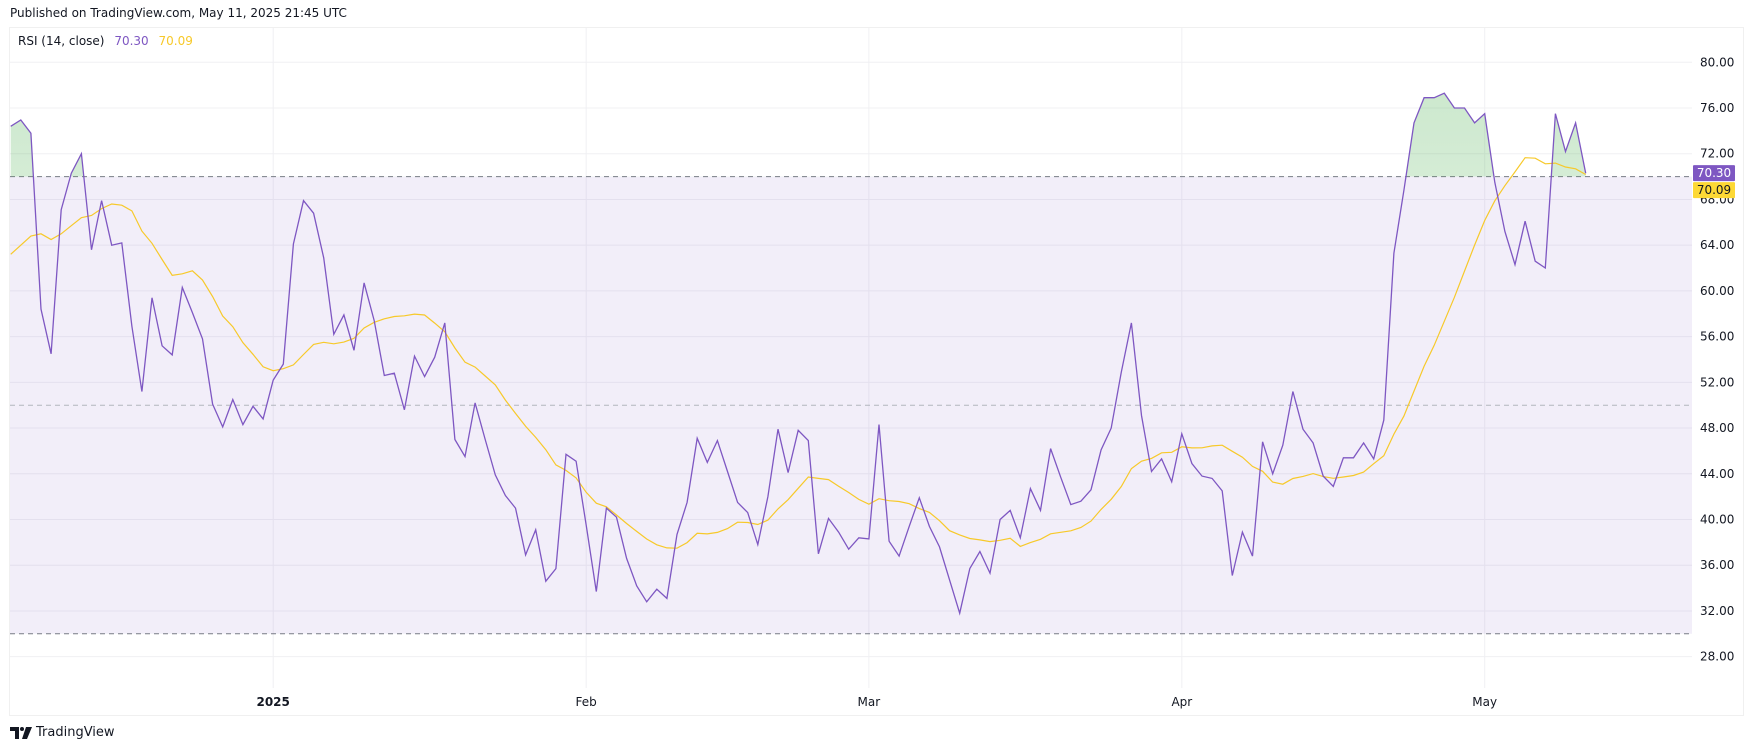 The height and width of the screenshot is (751, 1754). I want to click on y-tick-label: 60.00, so click(1717, 291).